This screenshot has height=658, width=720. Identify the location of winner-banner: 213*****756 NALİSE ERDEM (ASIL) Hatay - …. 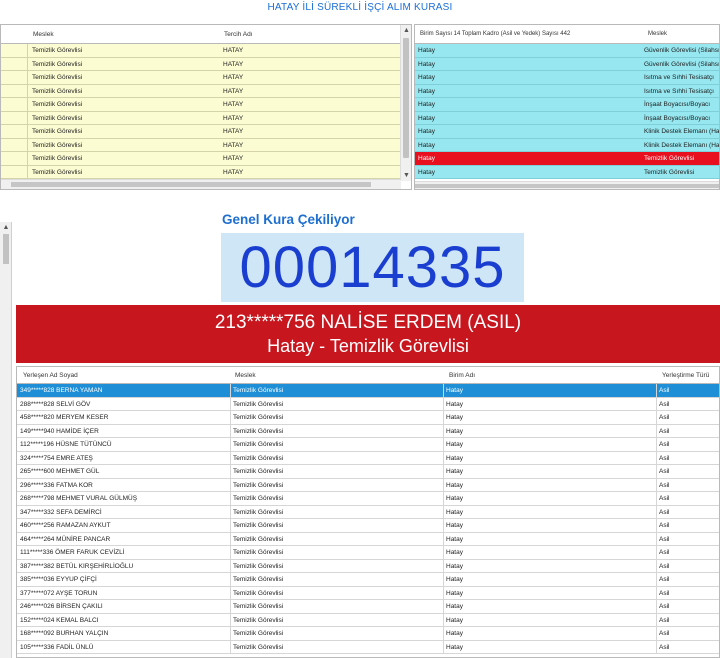
(368, 334).